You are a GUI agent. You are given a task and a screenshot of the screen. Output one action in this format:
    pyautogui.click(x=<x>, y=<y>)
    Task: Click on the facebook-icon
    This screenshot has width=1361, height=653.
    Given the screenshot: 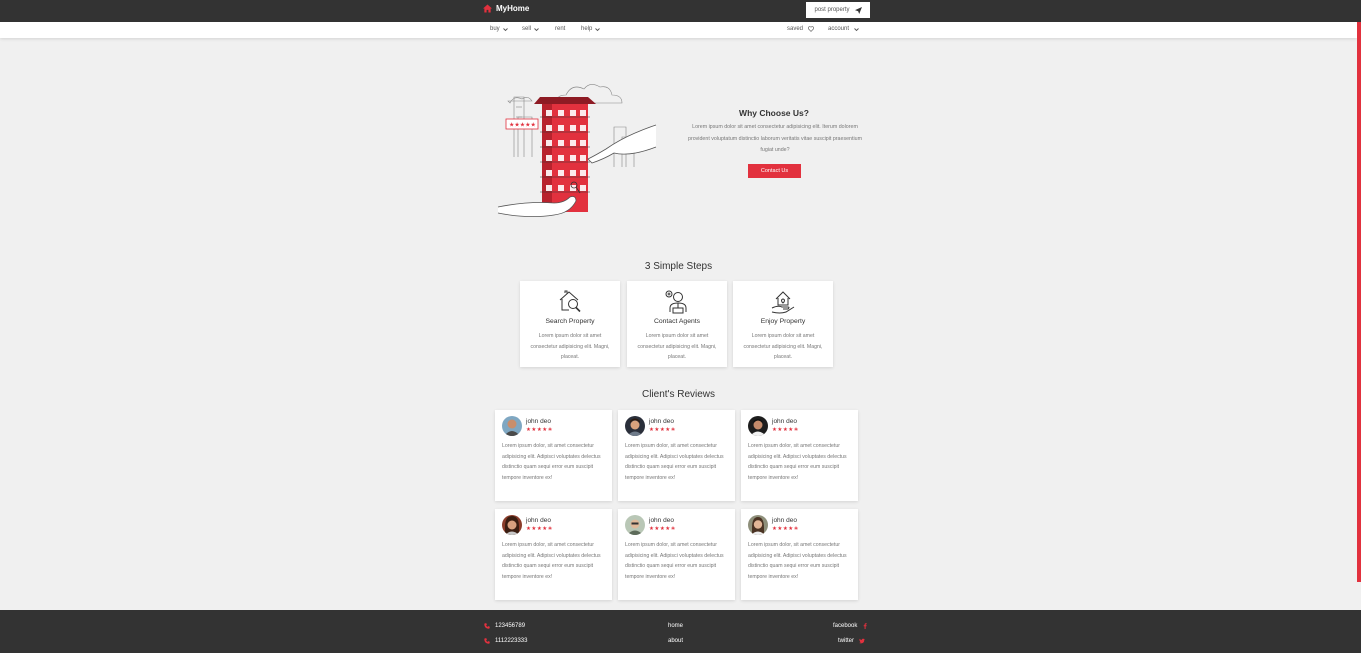 What is the action you would take?
    pyautogui.click(x=866, y=626)
    